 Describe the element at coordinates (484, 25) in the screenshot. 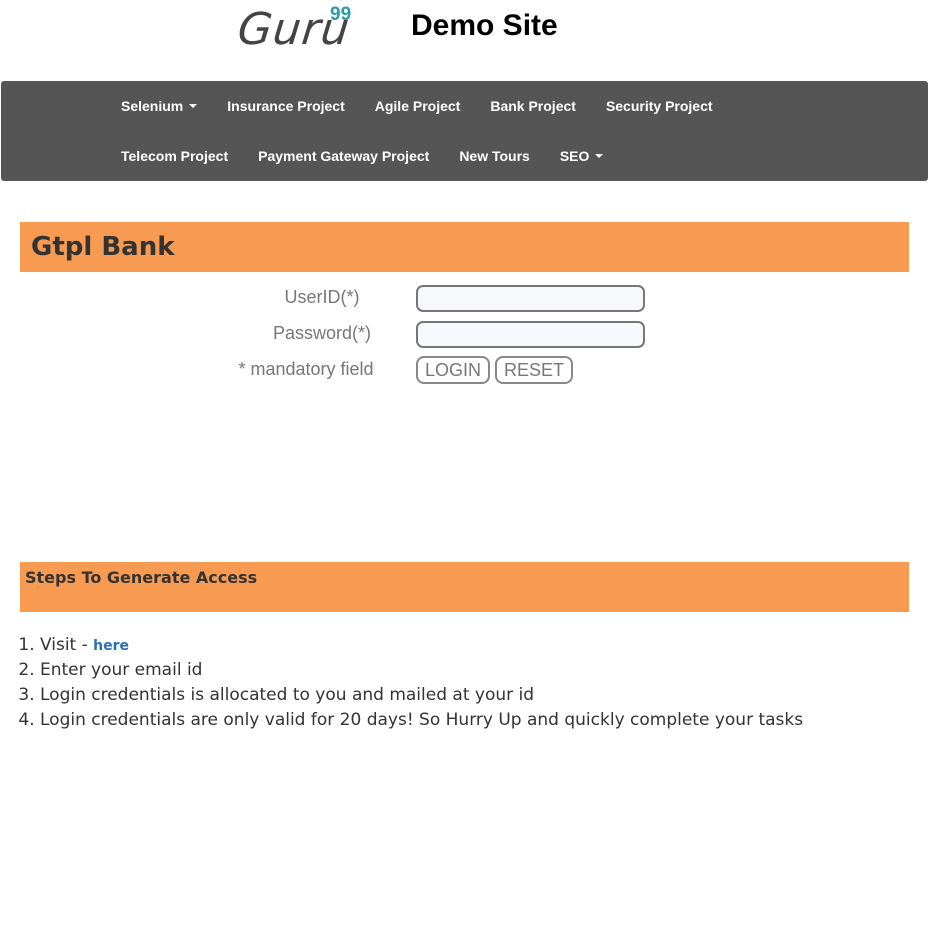

I see `site-title: Demo Site` at that location.